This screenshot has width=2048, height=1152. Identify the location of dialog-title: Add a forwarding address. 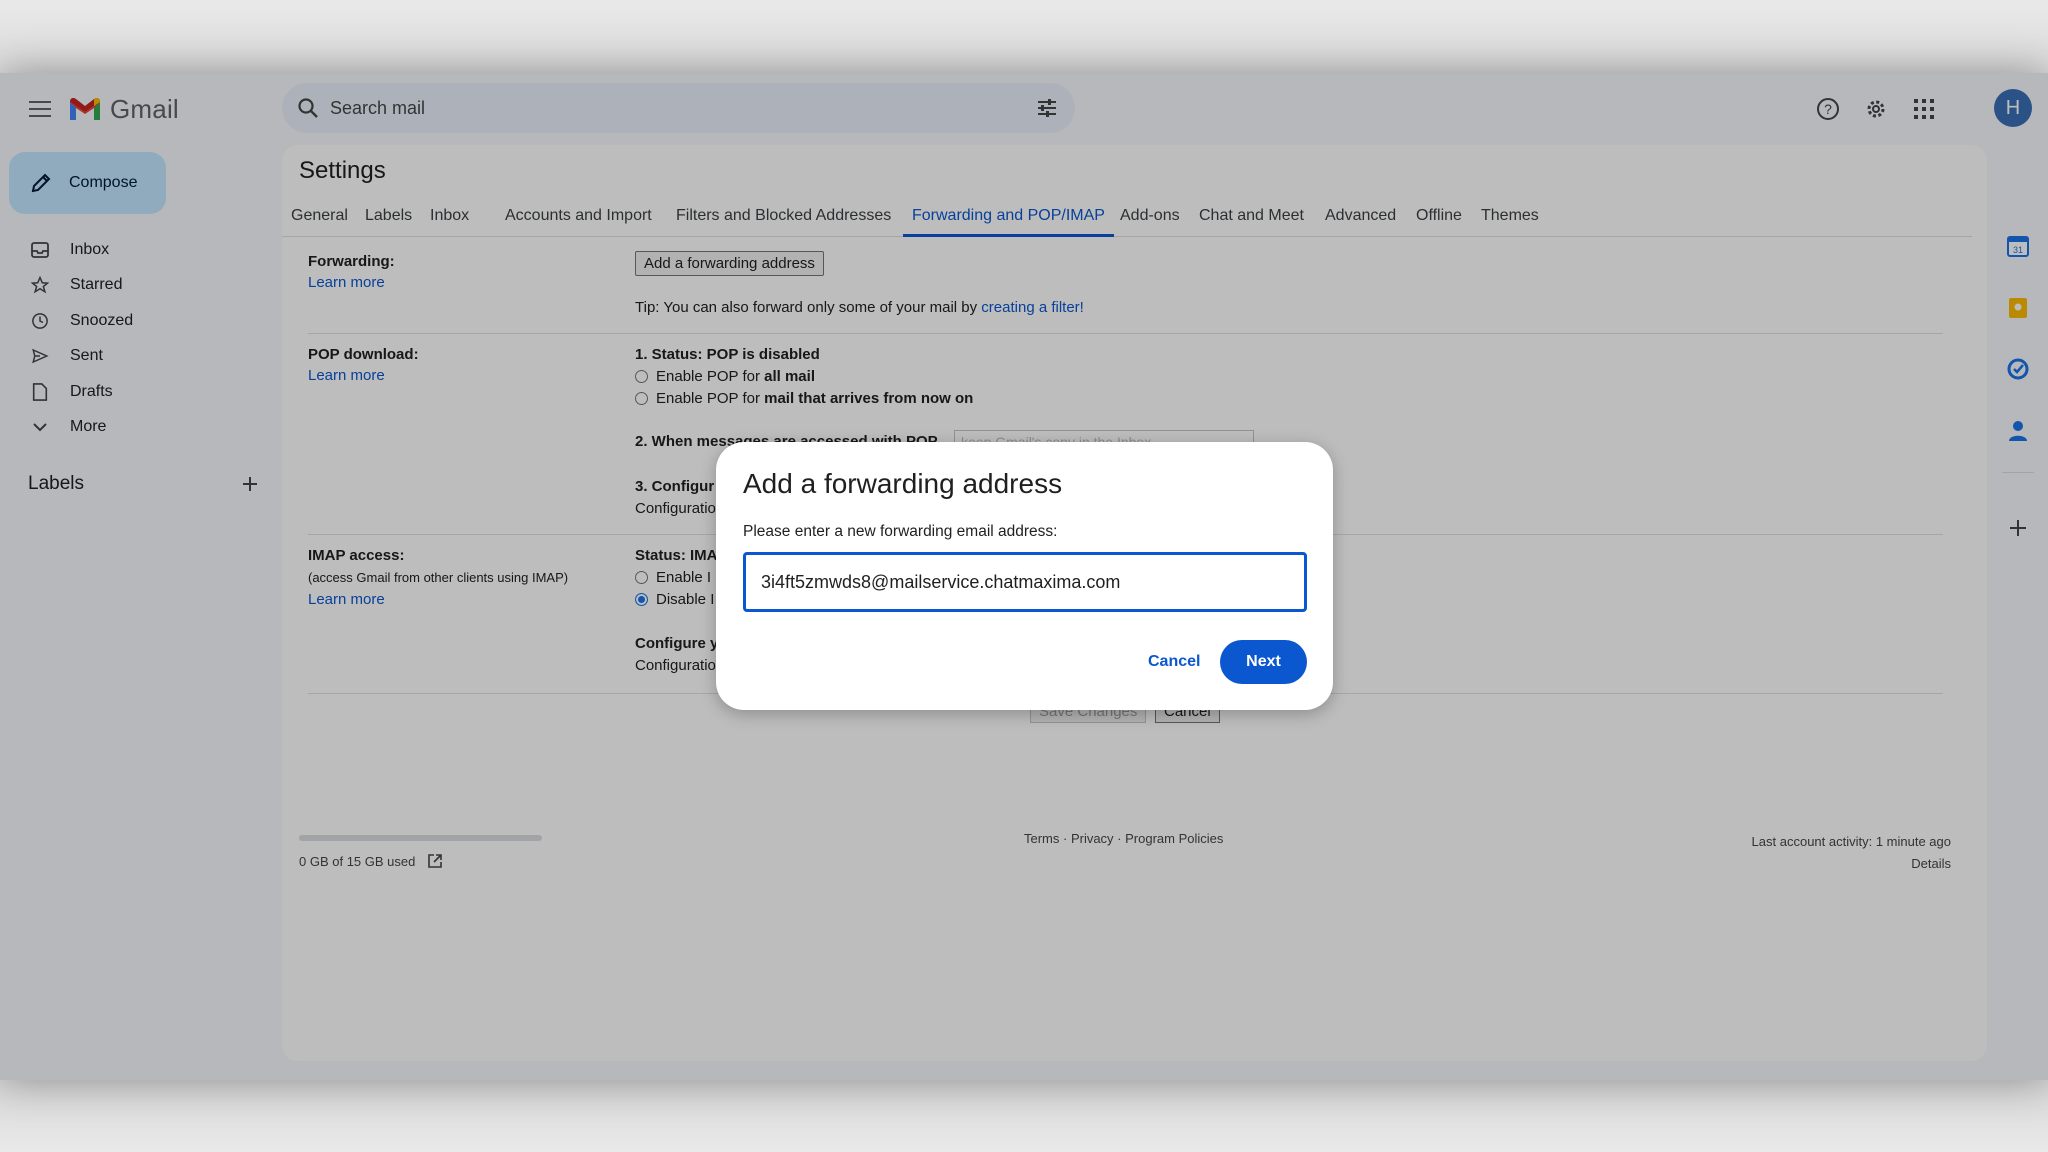
(903, 483).